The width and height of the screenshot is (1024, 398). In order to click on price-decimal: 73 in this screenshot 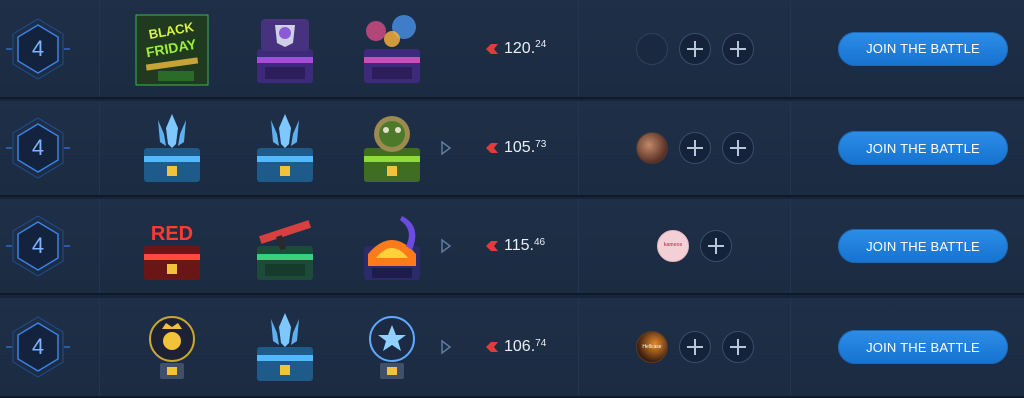, I will do `click(541, 144)`.